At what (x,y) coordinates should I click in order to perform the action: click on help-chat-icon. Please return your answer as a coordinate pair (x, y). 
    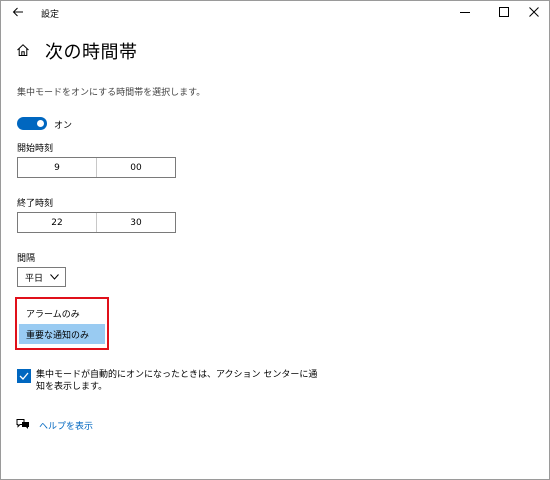
    Looking at the image, I should click on (22, 424).